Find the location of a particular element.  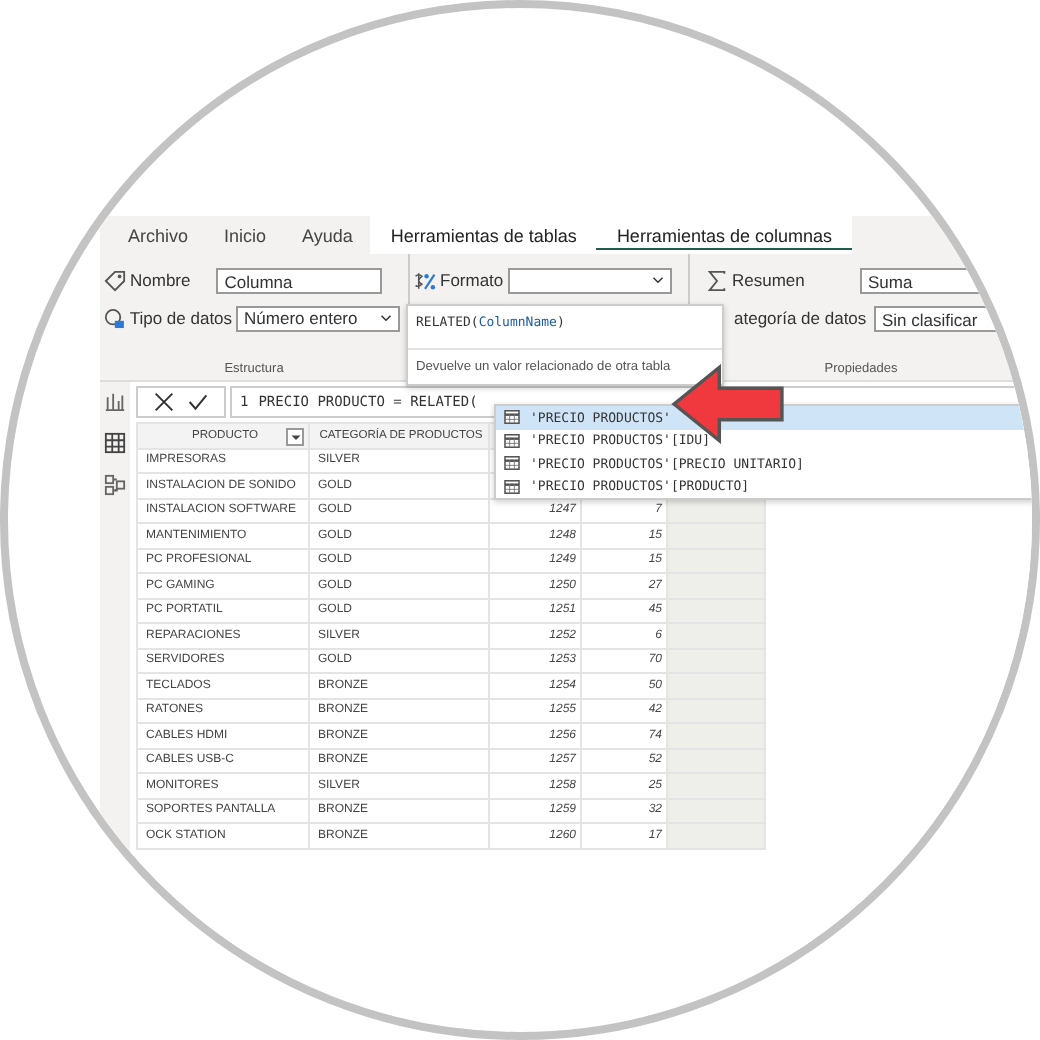

tag-icon is located at coordinates (115, 280).